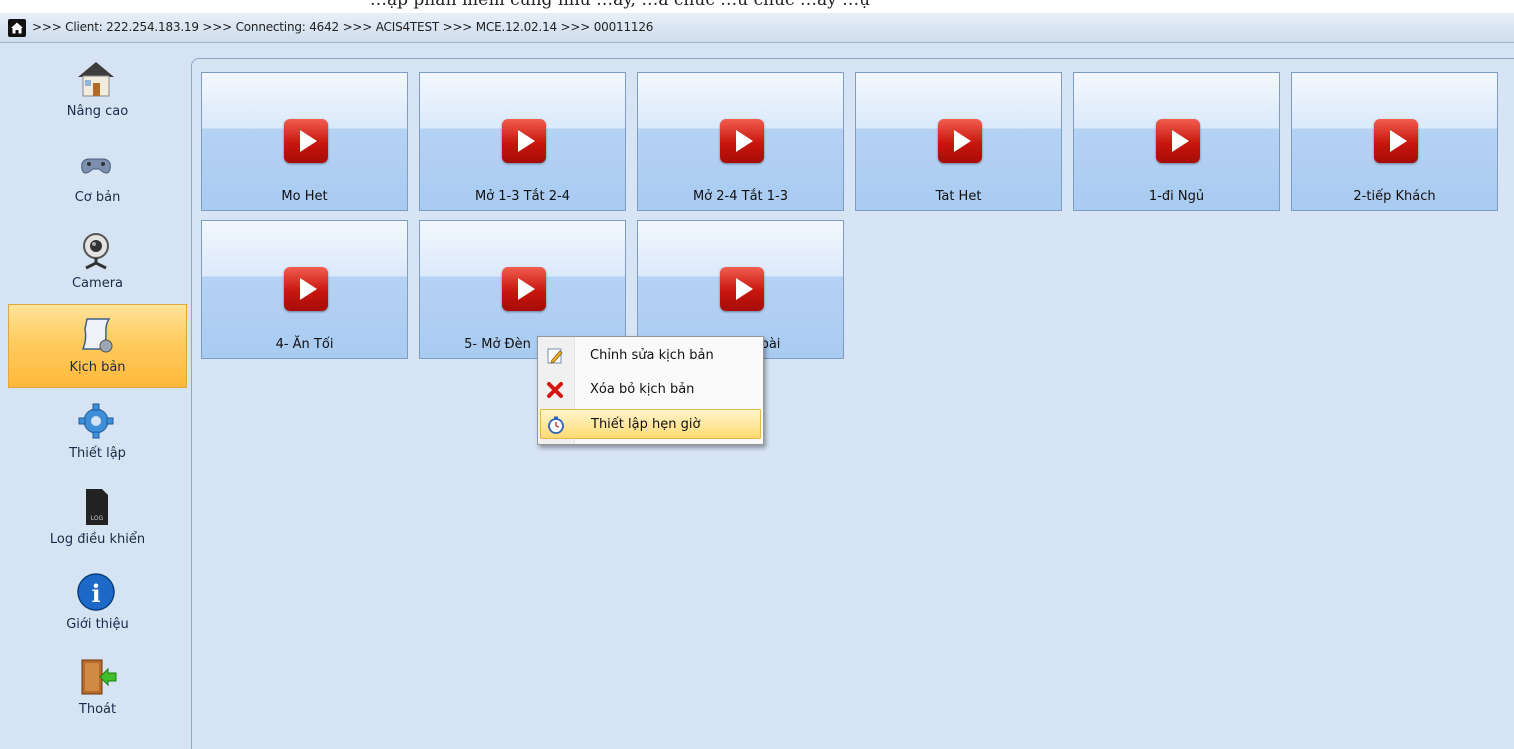  I want to click on scene-tile: 2-tiếp Khách, so click(1394, 141).